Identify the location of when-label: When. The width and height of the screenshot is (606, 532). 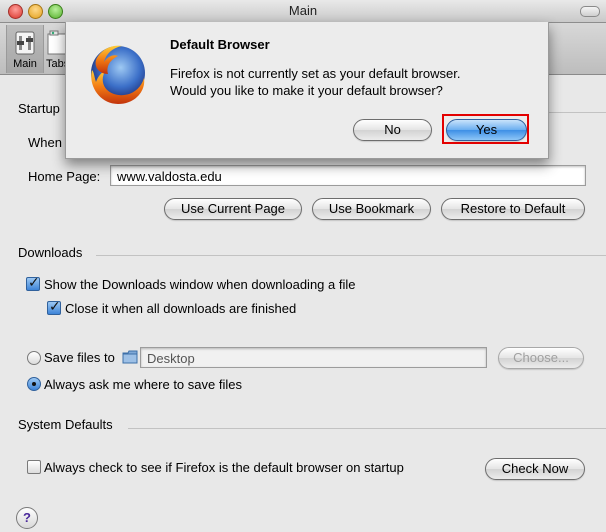
(45, 142).